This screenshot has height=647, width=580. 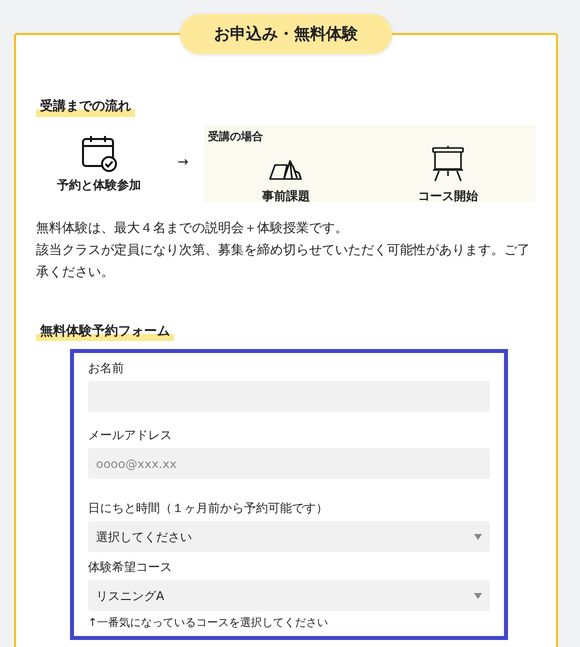 I want to click on field-label: メールアドレス, so click(x=130, y=435).